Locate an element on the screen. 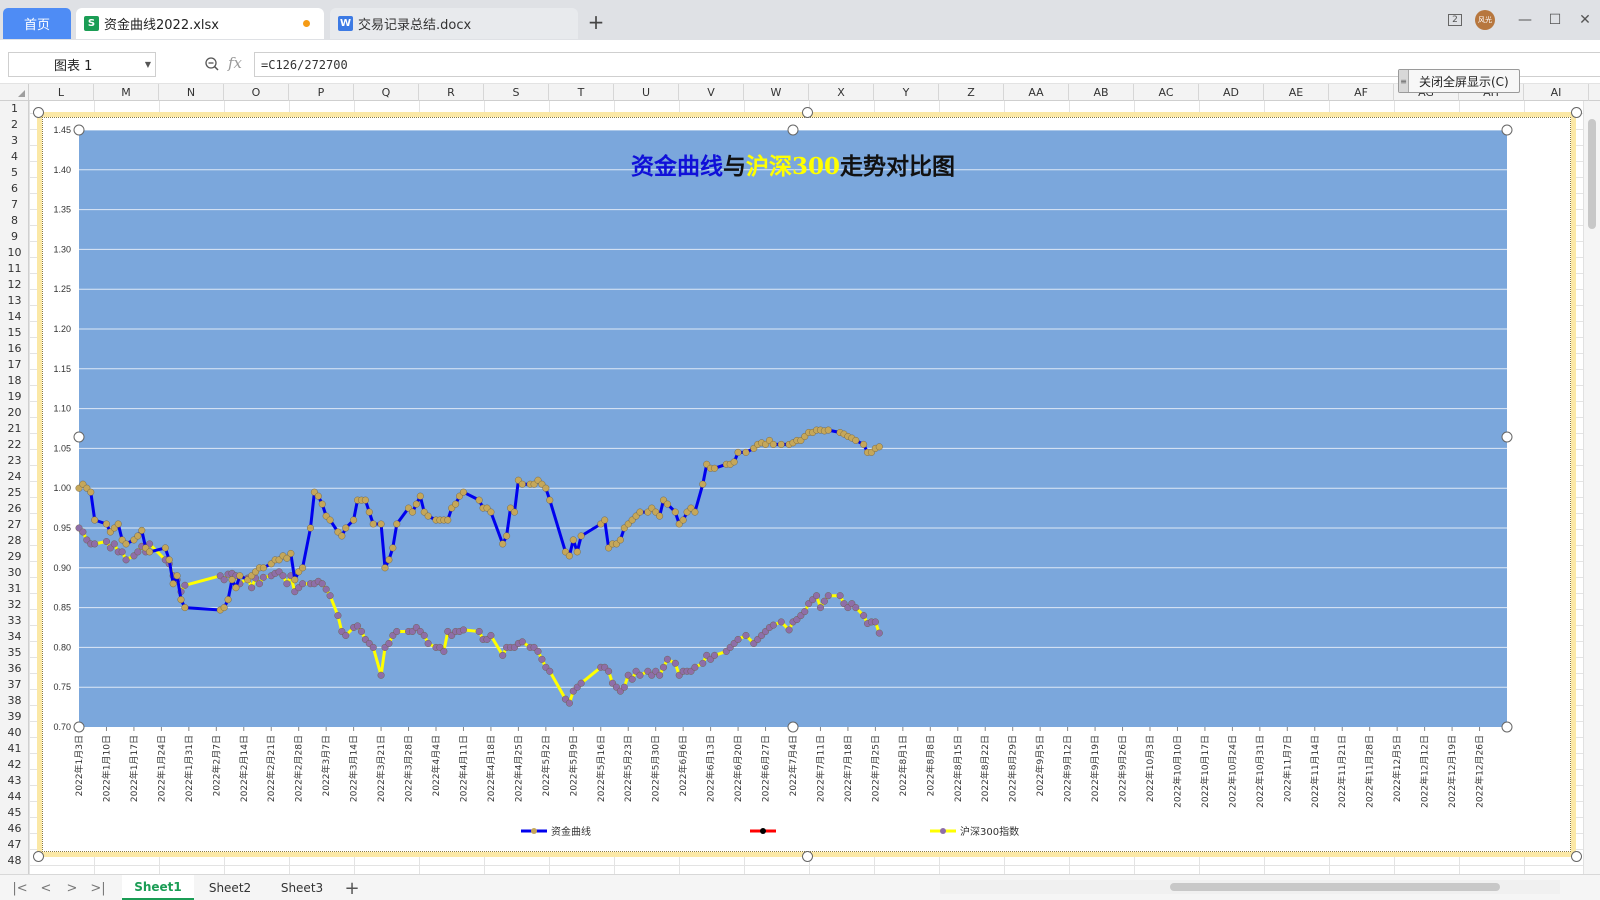 This screenshot has height=900, width=1600. column-header-ab: AB is located at coordinates (1101, 92).